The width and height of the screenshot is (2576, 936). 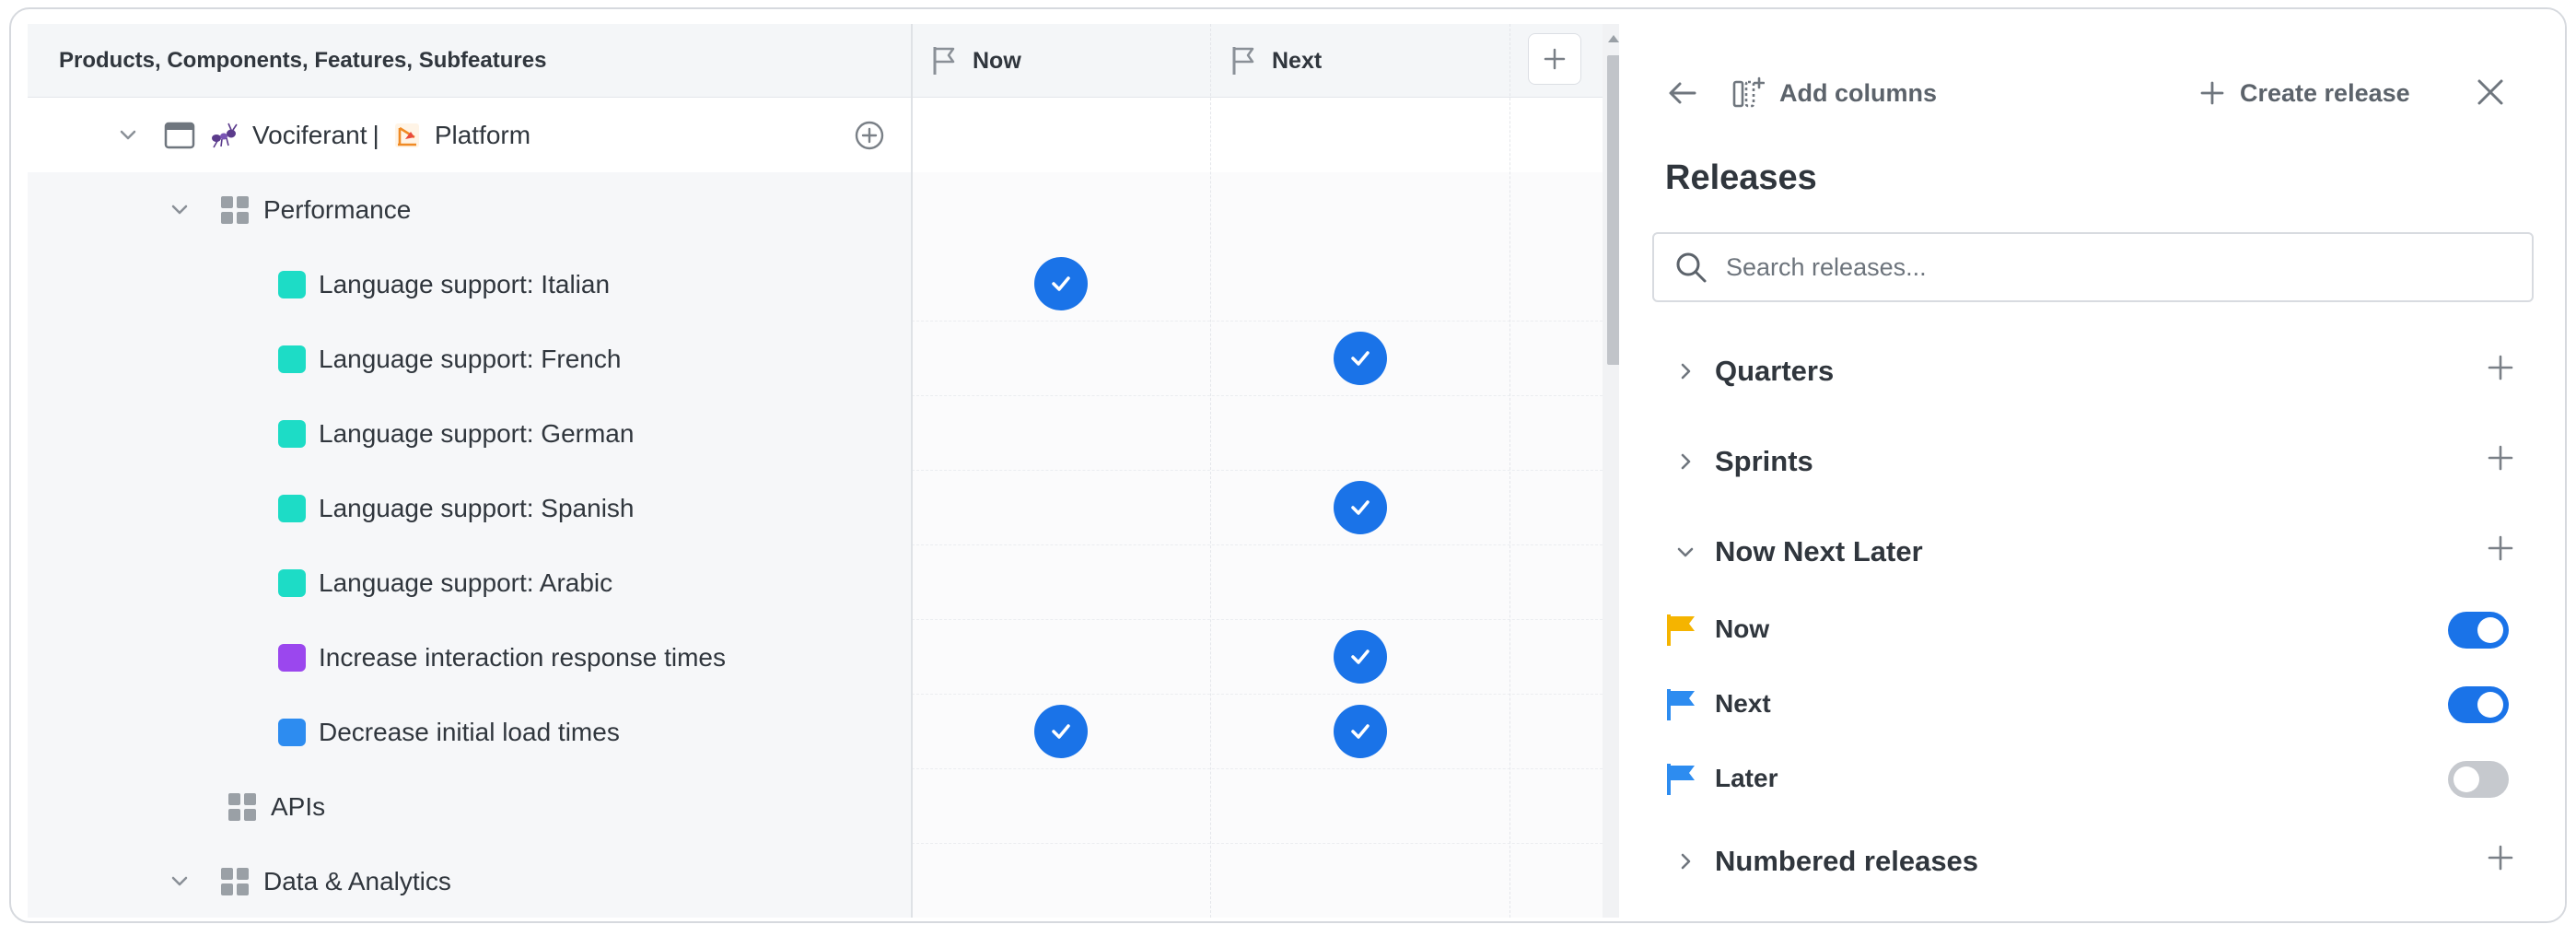 What do you see at coordinates (815, 209) in the screenshot?
I see `component-row: Performance` at bounding box center [815, 209].